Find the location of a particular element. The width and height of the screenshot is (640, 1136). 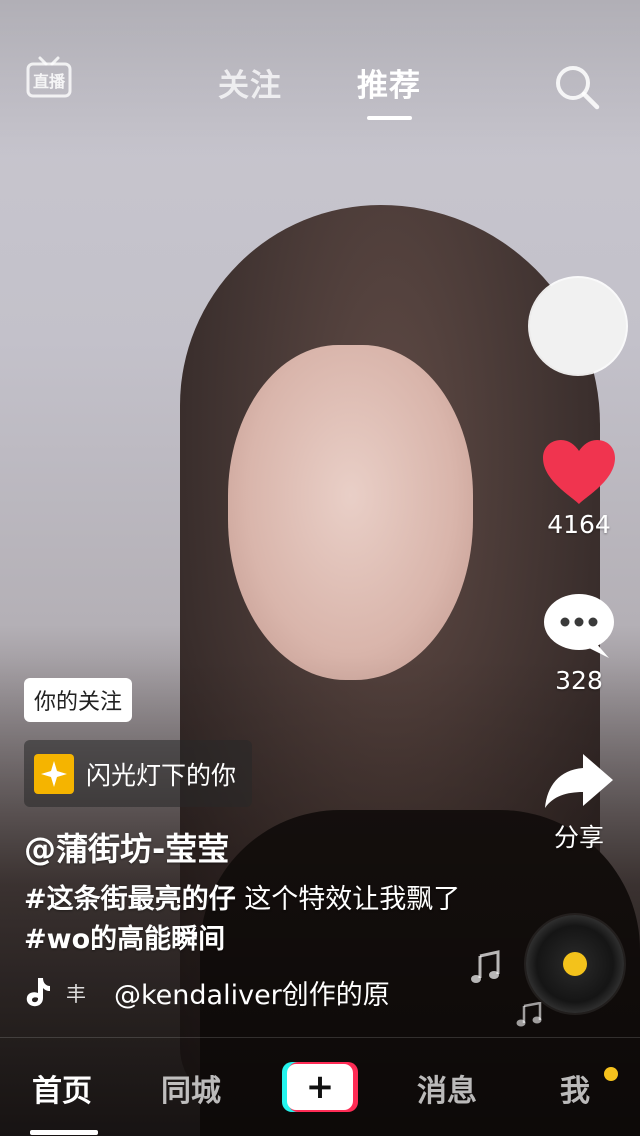

comment-bubble-icon is located at coordinates (579, 626).